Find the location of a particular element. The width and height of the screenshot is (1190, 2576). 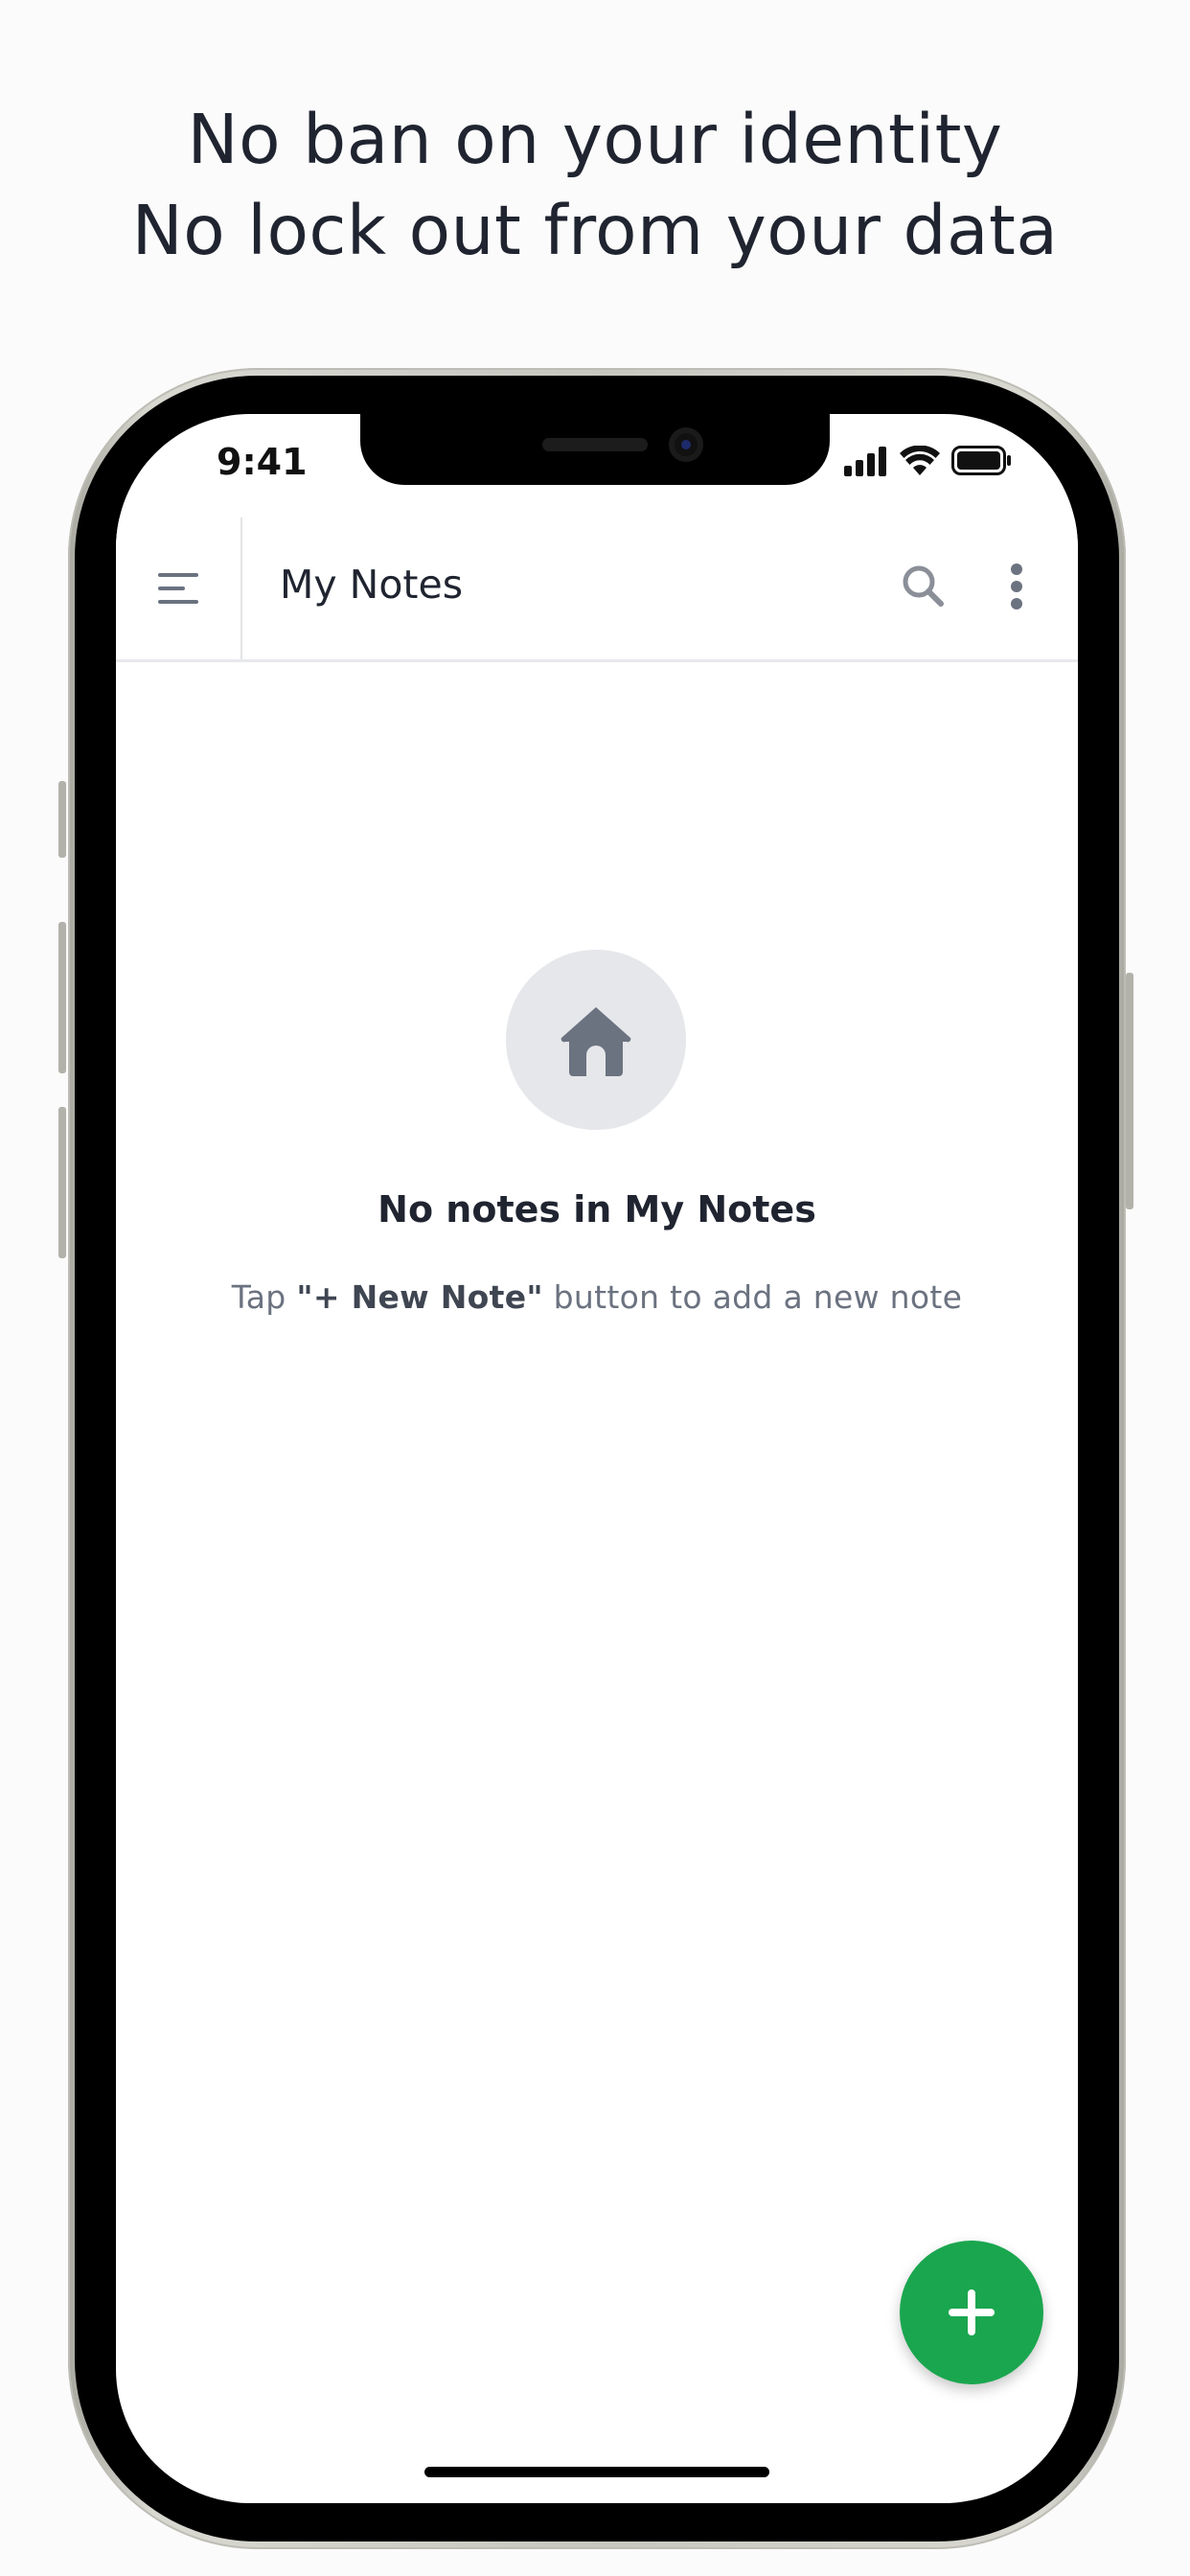

search-button is located at coordinates (924, 586).